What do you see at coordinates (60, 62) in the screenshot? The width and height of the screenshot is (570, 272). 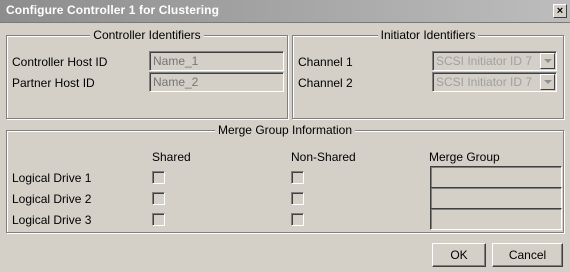 I see `controller-host-id-label: Controller Host ID` at bounding box center [60, 62].